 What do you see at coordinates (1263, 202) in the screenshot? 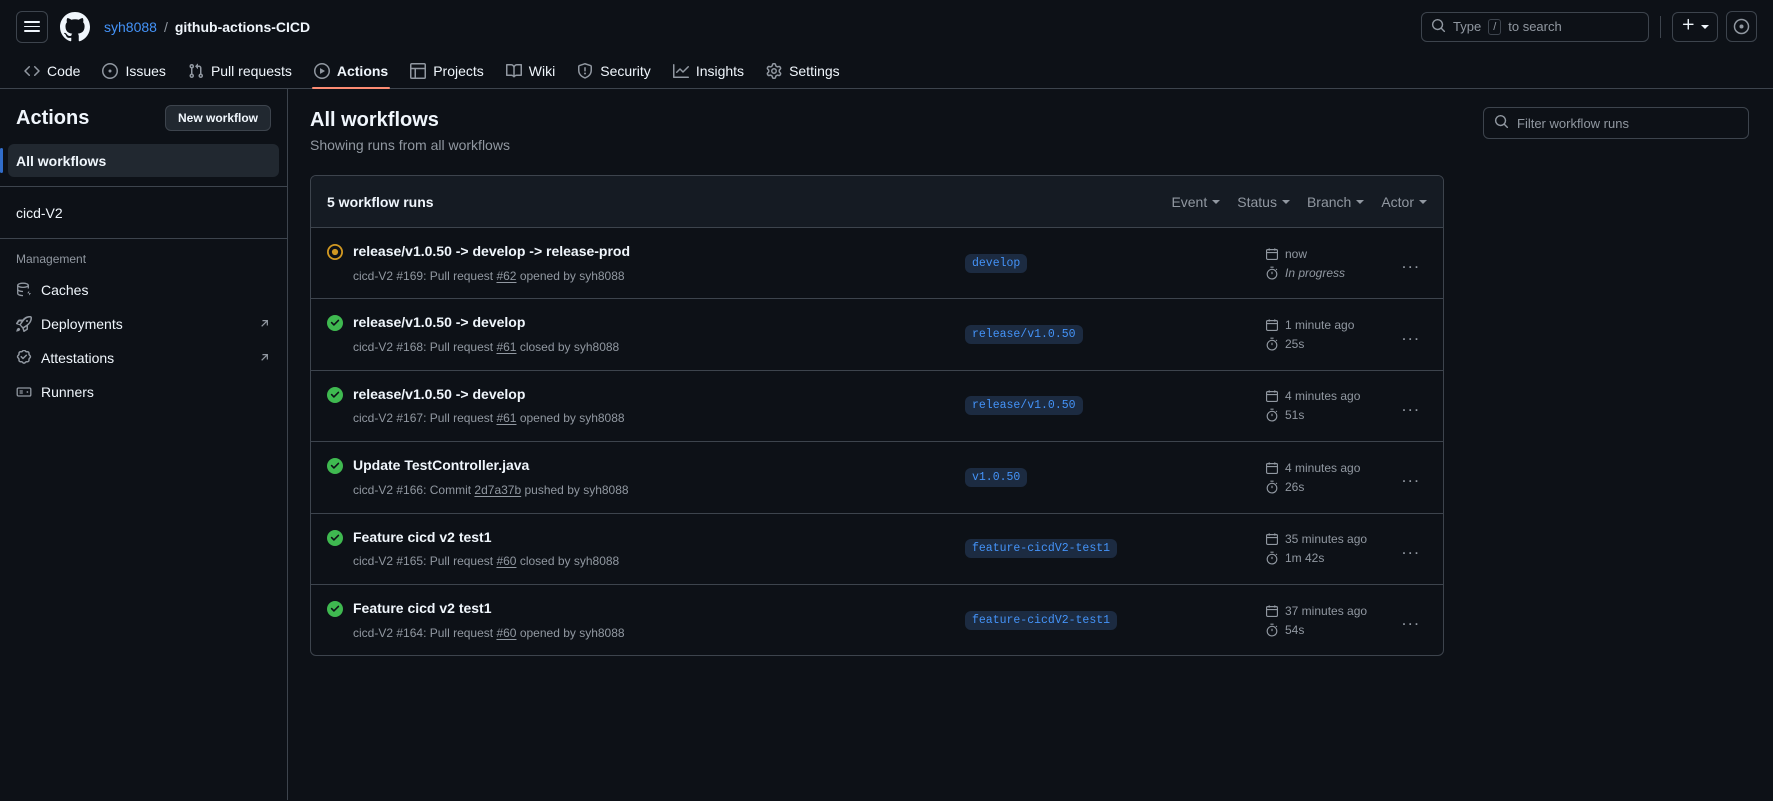
I see `filter-status-dropdown: Status` at bounding box center [1263, 202].